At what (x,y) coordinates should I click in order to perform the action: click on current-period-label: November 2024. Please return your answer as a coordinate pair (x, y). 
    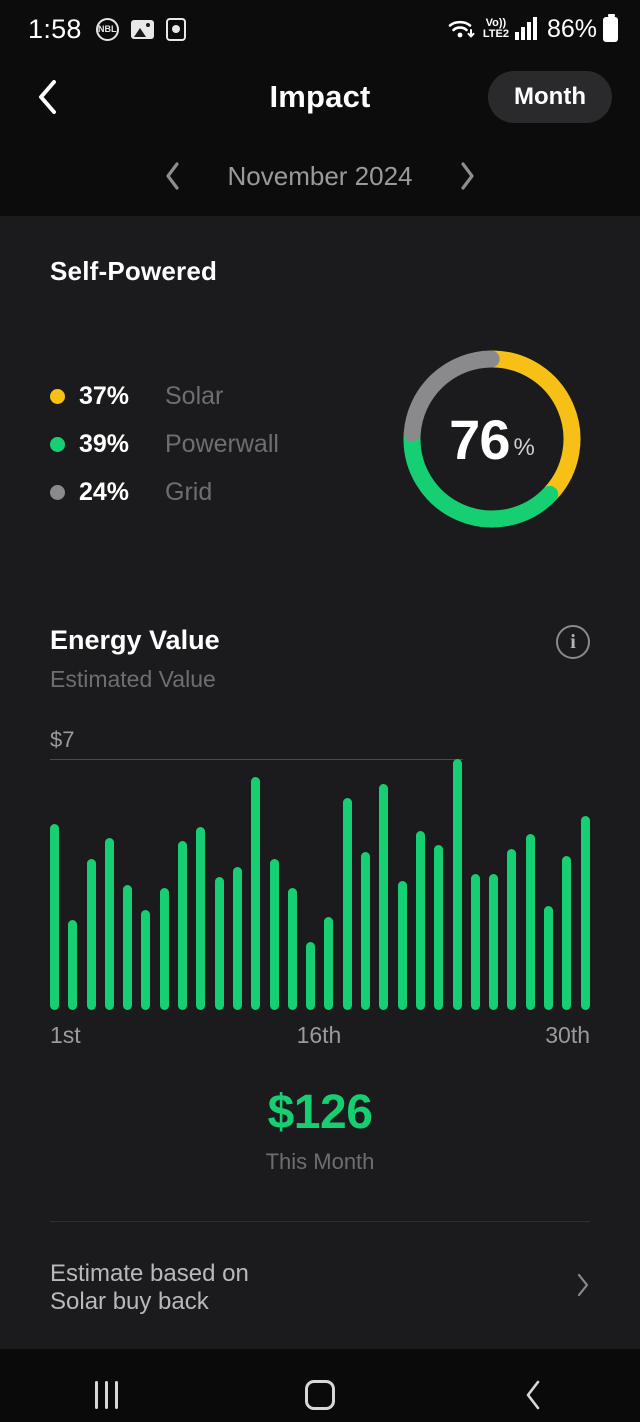
    Looking at the image, I should click on (320, 175).